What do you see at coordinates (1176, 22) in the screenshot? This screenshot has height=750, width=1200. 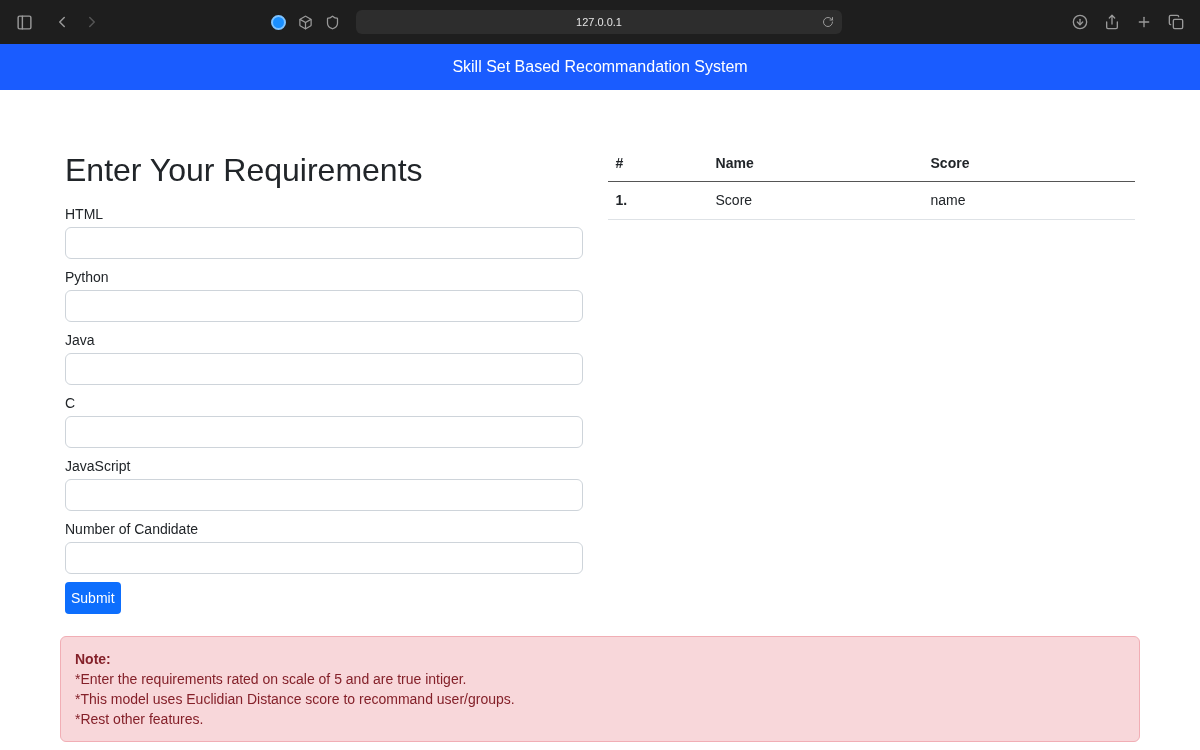 I see `tabs-icon` at bounding box center [1176, 22].